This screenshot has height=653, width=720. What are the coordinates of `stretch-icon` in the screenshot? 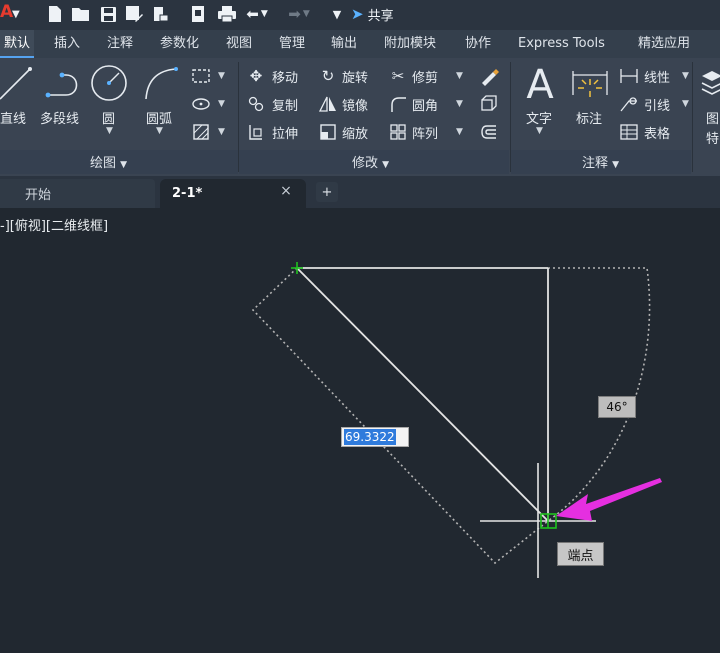 It's located at (256, 132).